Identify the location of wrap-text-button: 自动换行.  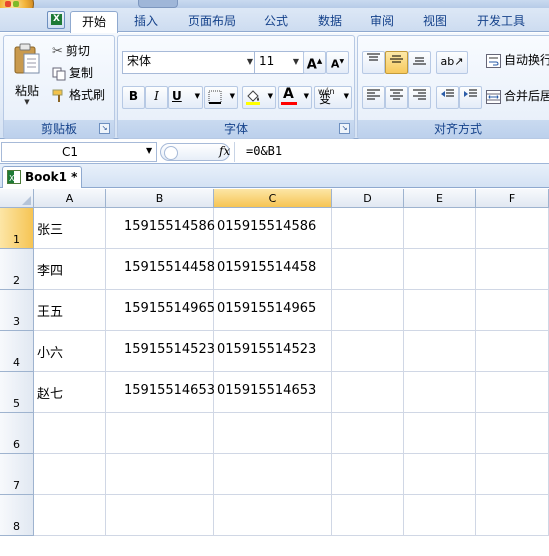
(517, 60).